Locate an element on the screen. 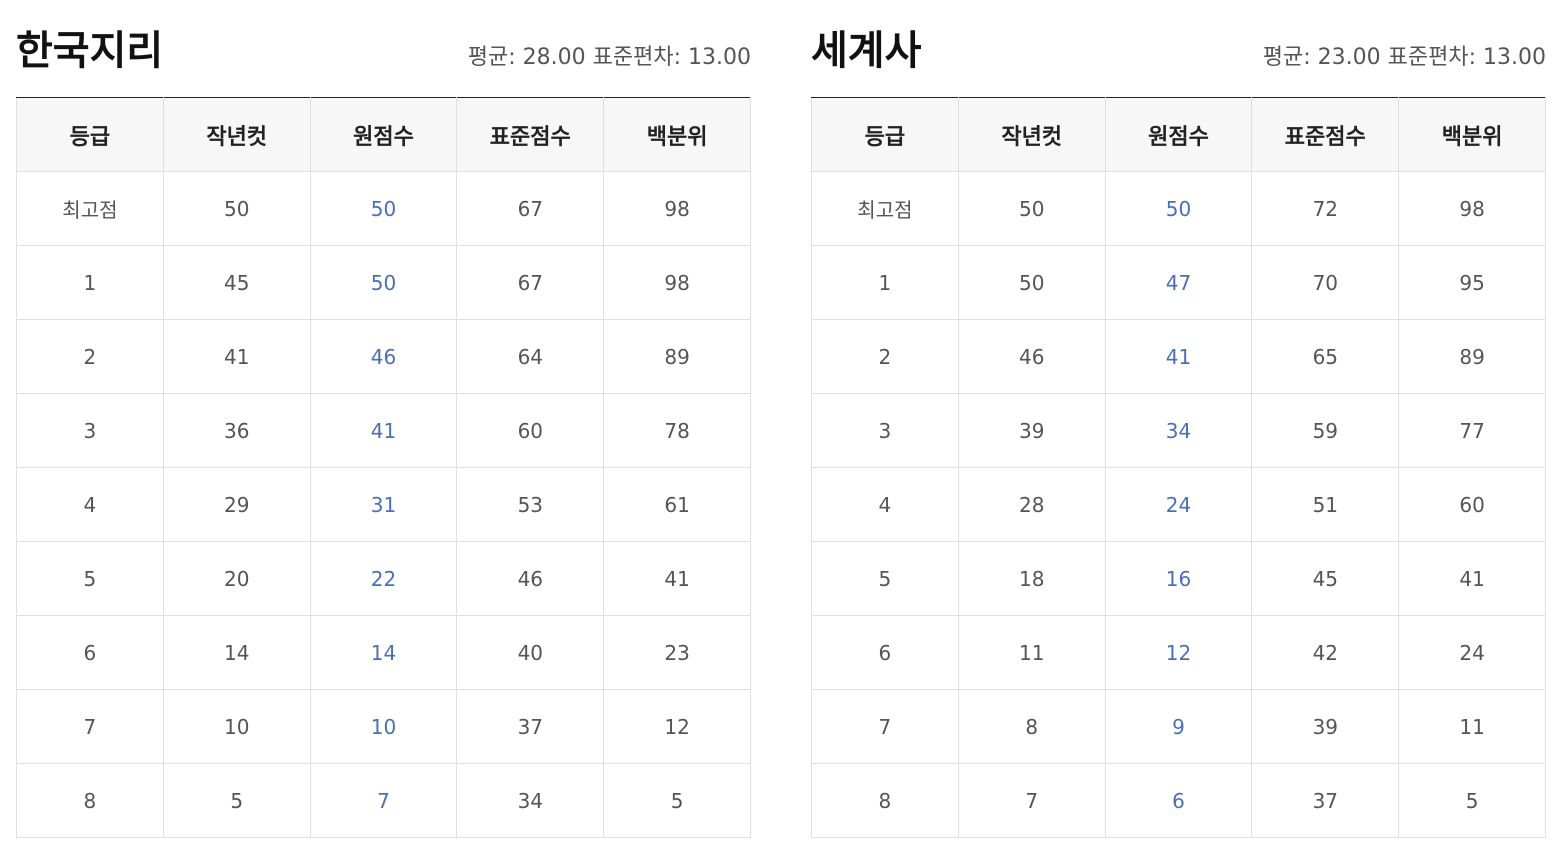 The image size is (1561, 863). table-row: 2 41 46 64 89 is located at coordinates (383, 356).